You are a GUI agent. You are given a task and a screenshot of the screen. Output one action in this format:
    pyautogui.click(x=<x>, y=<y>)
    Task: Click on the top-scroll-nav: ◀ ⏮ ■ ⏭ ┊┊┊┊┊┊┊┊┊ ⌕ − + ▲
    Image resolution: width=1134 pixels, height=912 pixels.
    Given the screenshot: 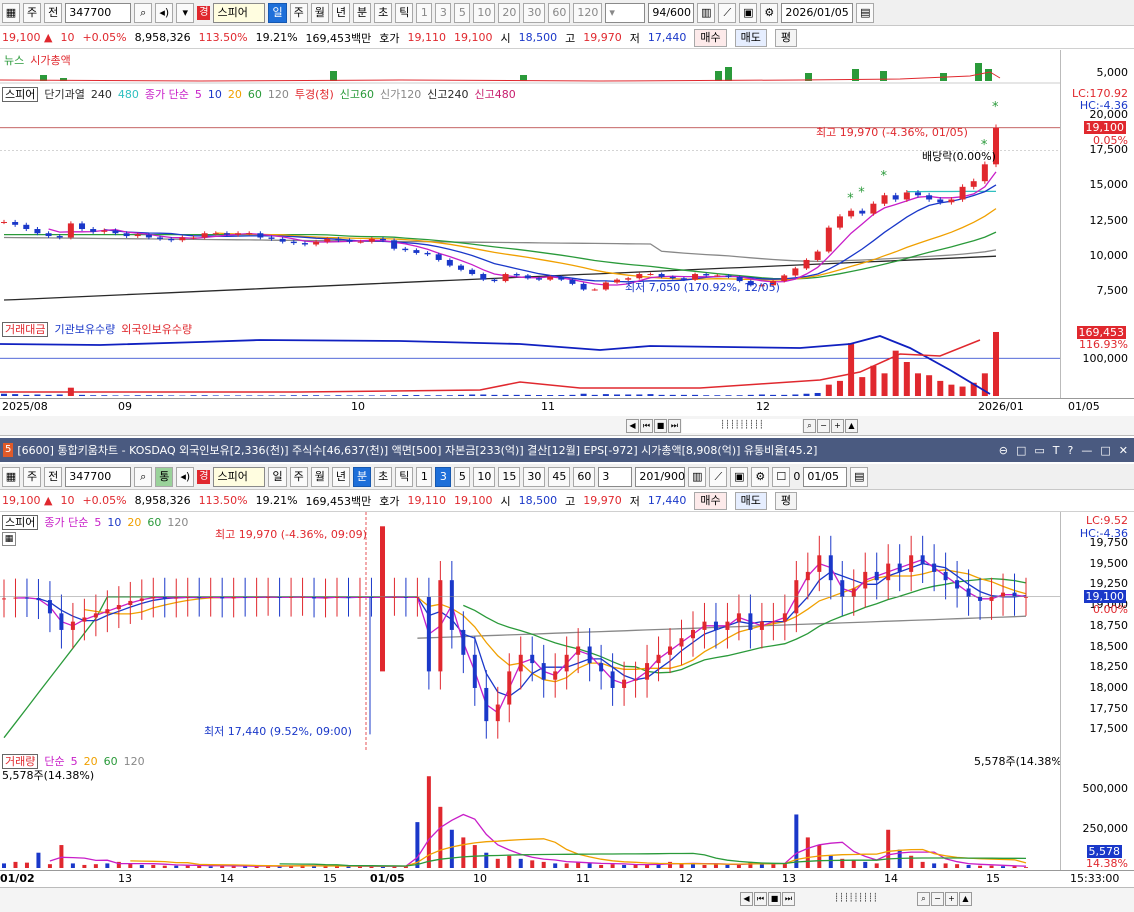 What is the action you would take?
    pyautogui.click(x=742, y=426)
    